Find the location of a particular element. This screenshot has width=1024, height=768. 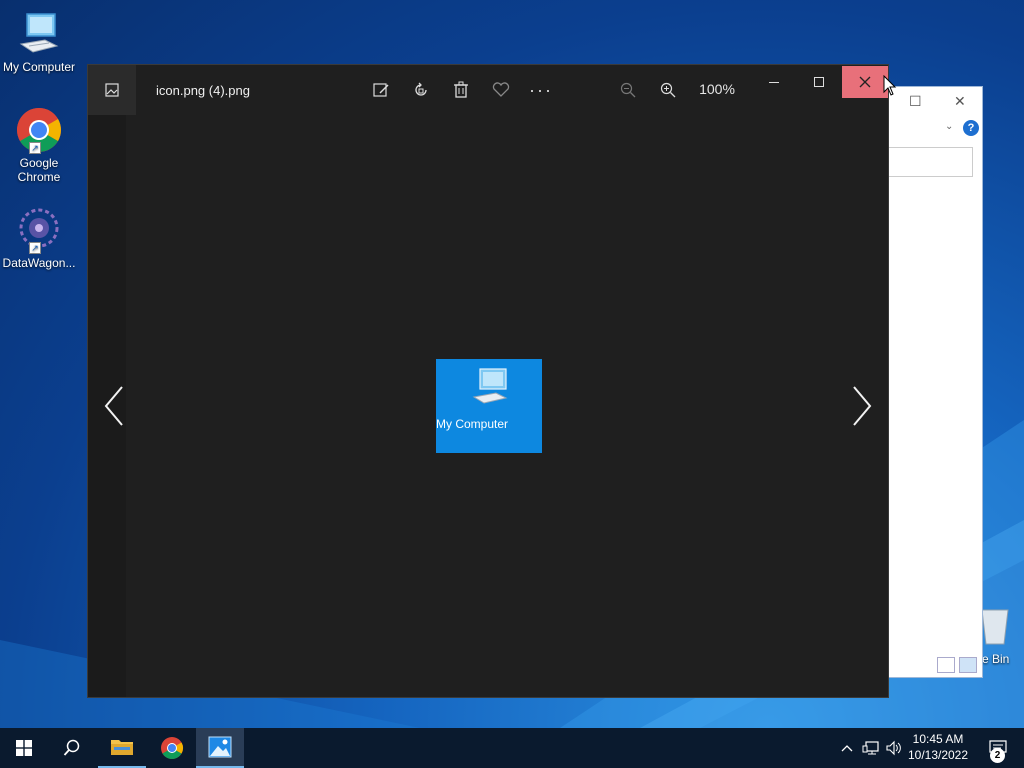

search-icon is located at coordinates (71, 747).